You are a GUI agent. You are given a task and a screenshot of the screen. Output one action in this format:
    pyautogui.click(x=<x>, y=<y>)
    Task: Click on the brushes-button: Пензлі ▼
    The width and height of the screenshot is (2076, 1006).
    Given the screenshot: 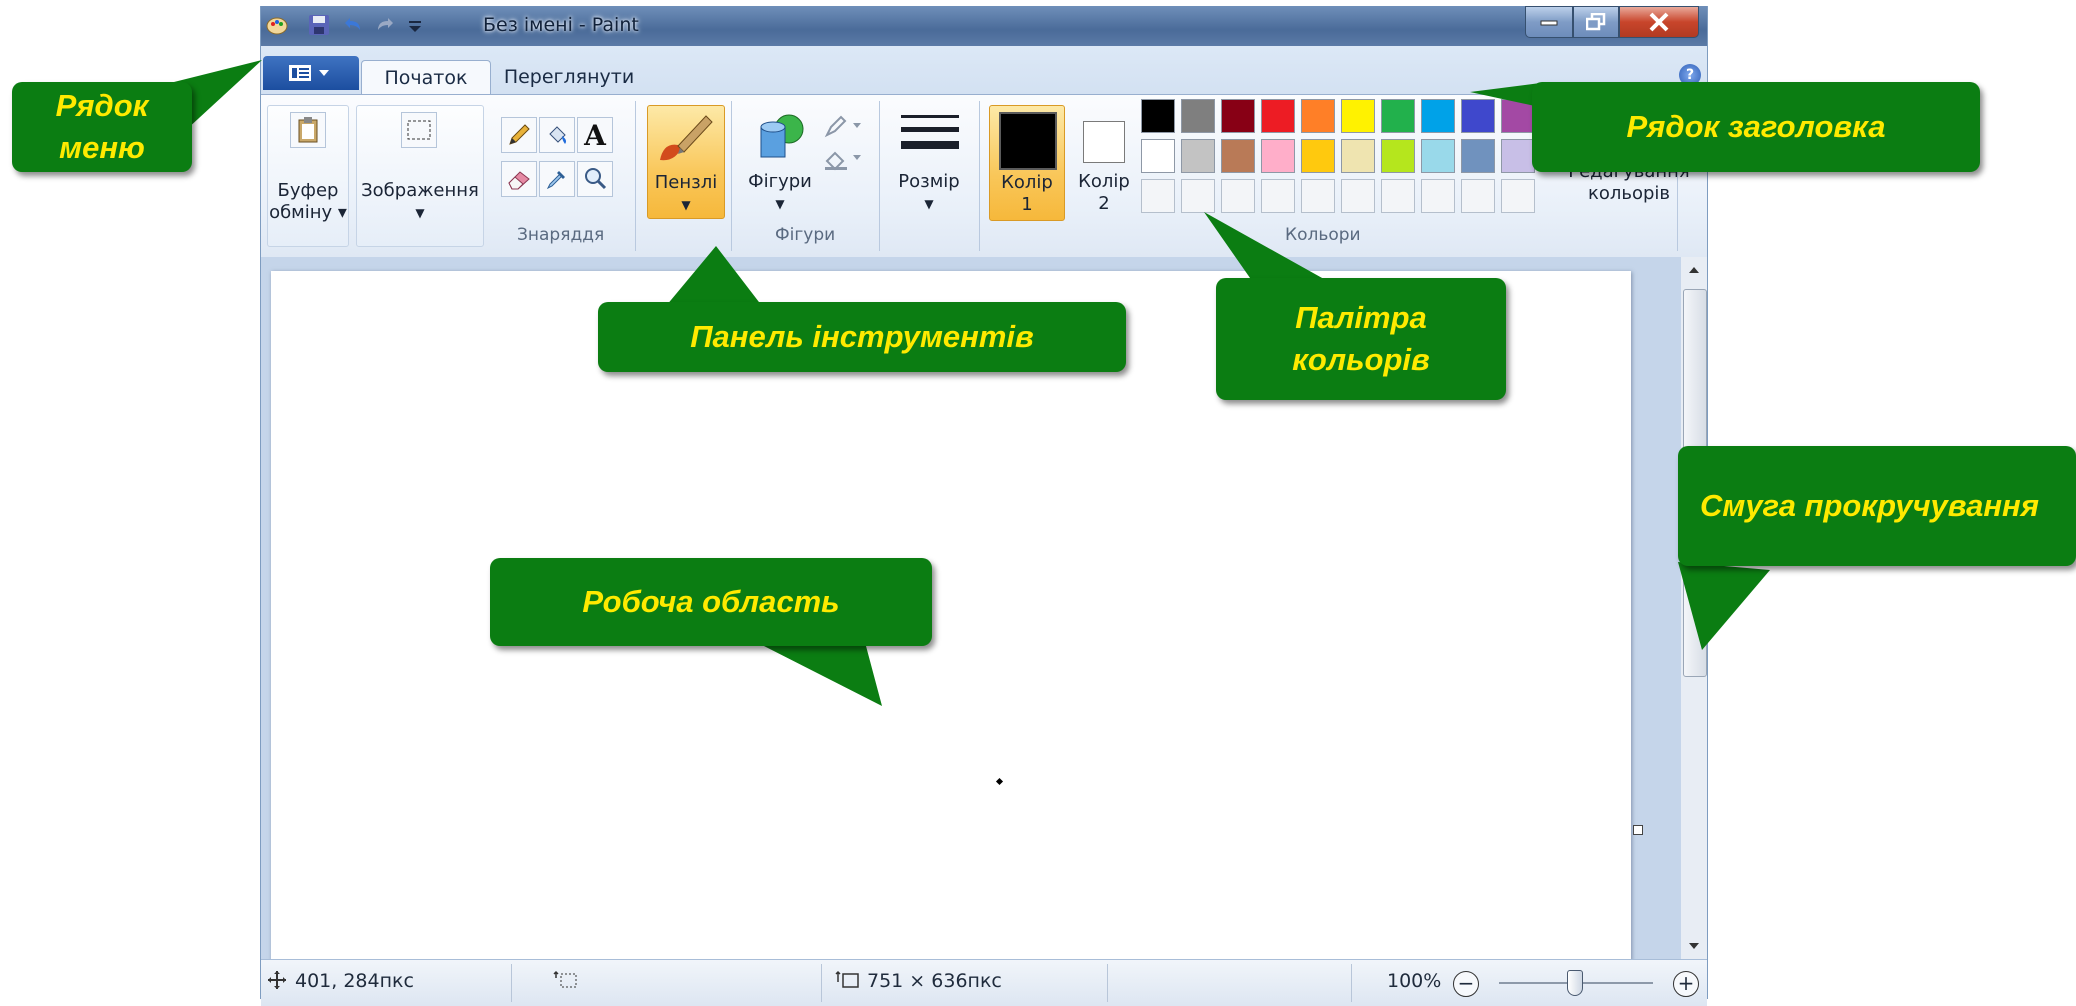 What is the action you would take?
    pyautogui.click(x=686, y=162)
    